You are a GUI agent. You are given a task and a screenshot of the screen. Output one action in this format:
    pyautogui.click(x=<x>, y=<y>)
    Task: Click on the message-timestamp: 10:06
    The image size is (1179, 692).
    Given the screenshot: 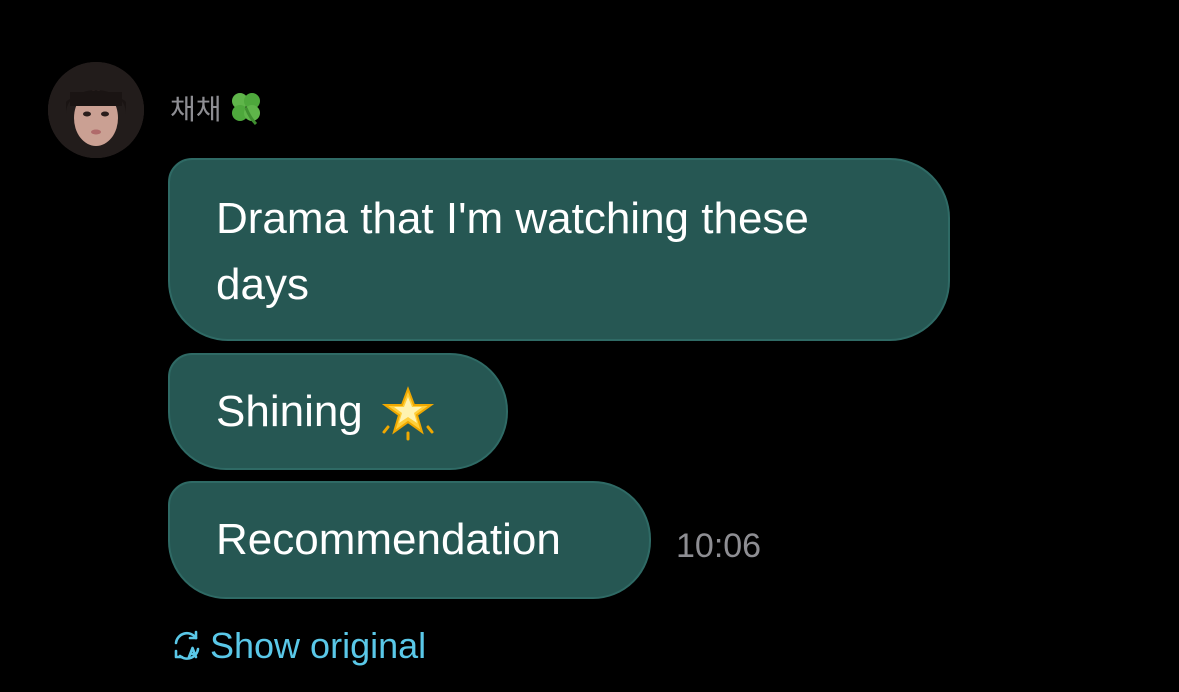 What is the action you would take?
    pyautogui.click(x=719, y=546)
    